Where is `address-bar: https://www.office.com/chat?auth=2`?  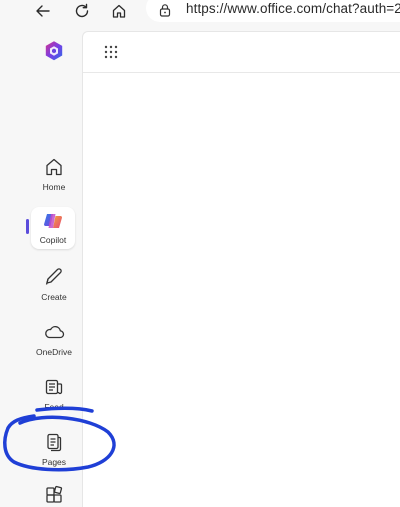 address-bar: https://www.office.com/chat?auth=2 is located at coordinates (273, 11).